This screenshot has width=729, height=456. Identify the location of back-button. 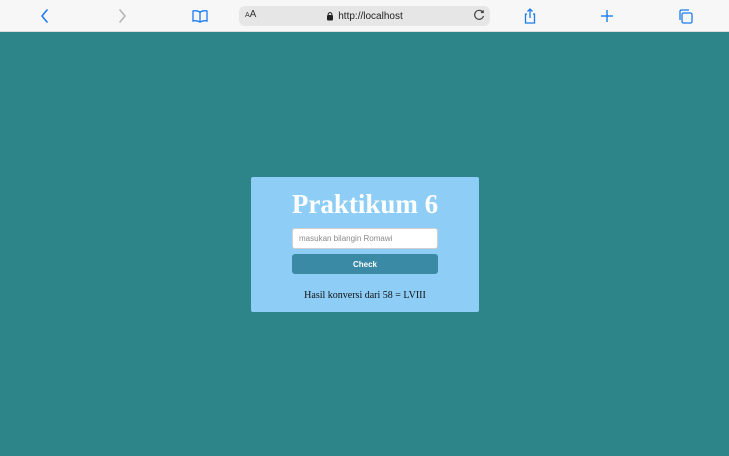
(45, 16).